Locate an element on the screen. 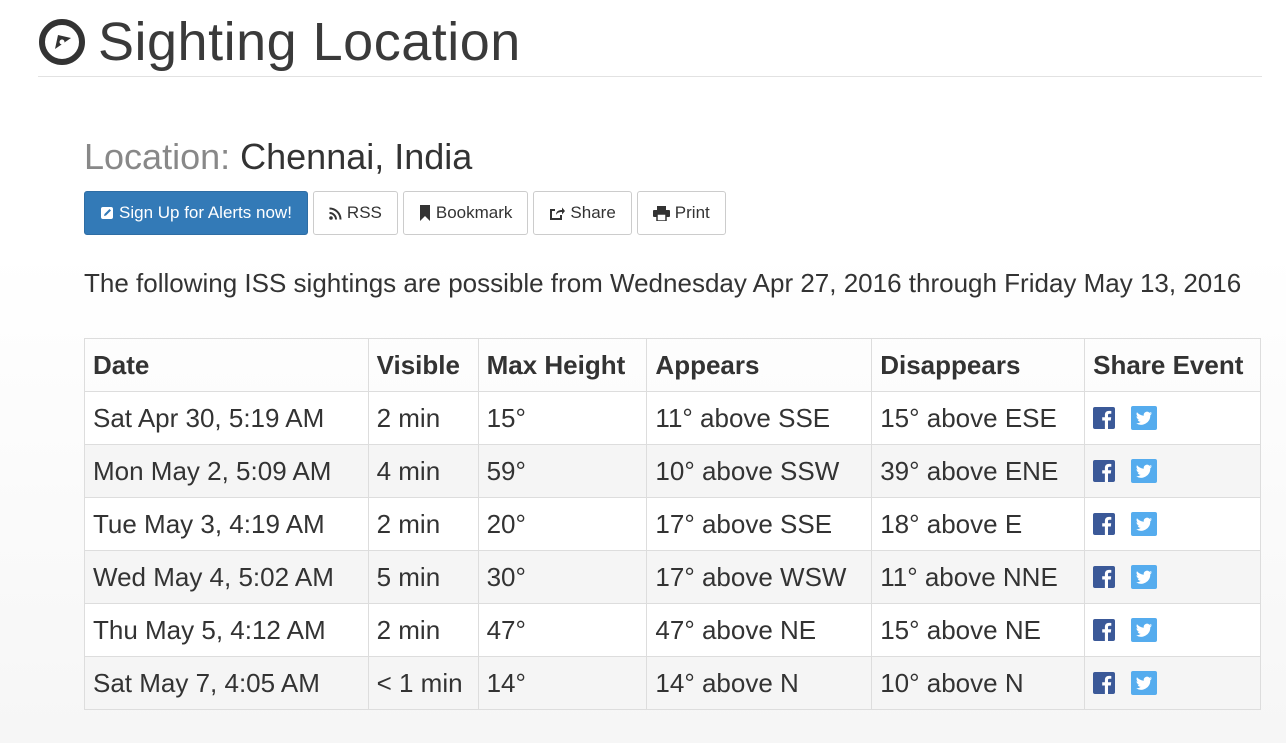  cell-max-height: 30° is located at coordinates (562, 577).